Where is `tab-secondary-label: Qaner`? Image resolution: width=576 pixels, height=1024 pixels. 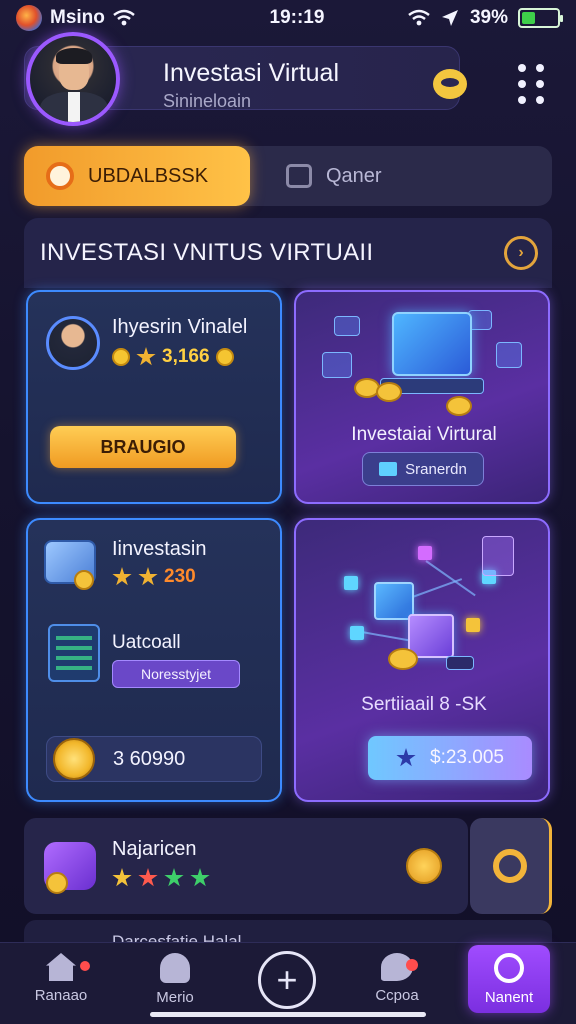 tab-secondary-label: Qaner is located at coordinates (354, 175).